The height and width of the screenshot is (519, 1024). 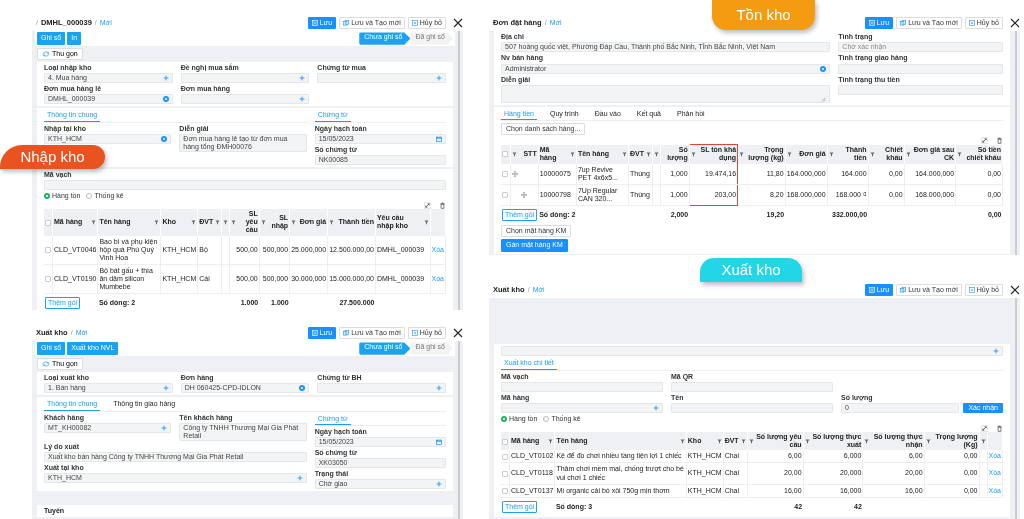 I want to click on section-badge: Nhập kho, so click(x=52, y=157).